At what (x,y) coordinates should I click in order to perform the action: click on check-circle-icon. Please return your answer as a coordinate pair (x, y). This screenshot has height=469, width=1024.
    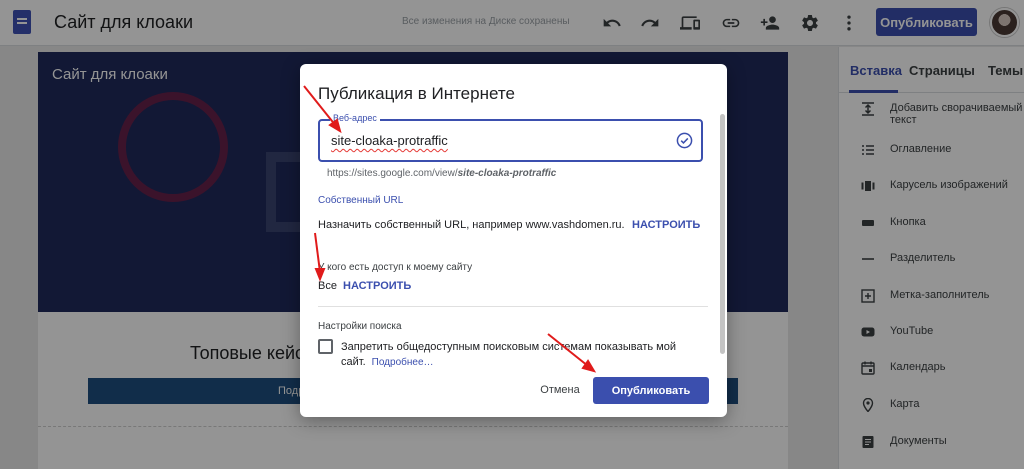
    Looking at the image, I should click on (684, 140).